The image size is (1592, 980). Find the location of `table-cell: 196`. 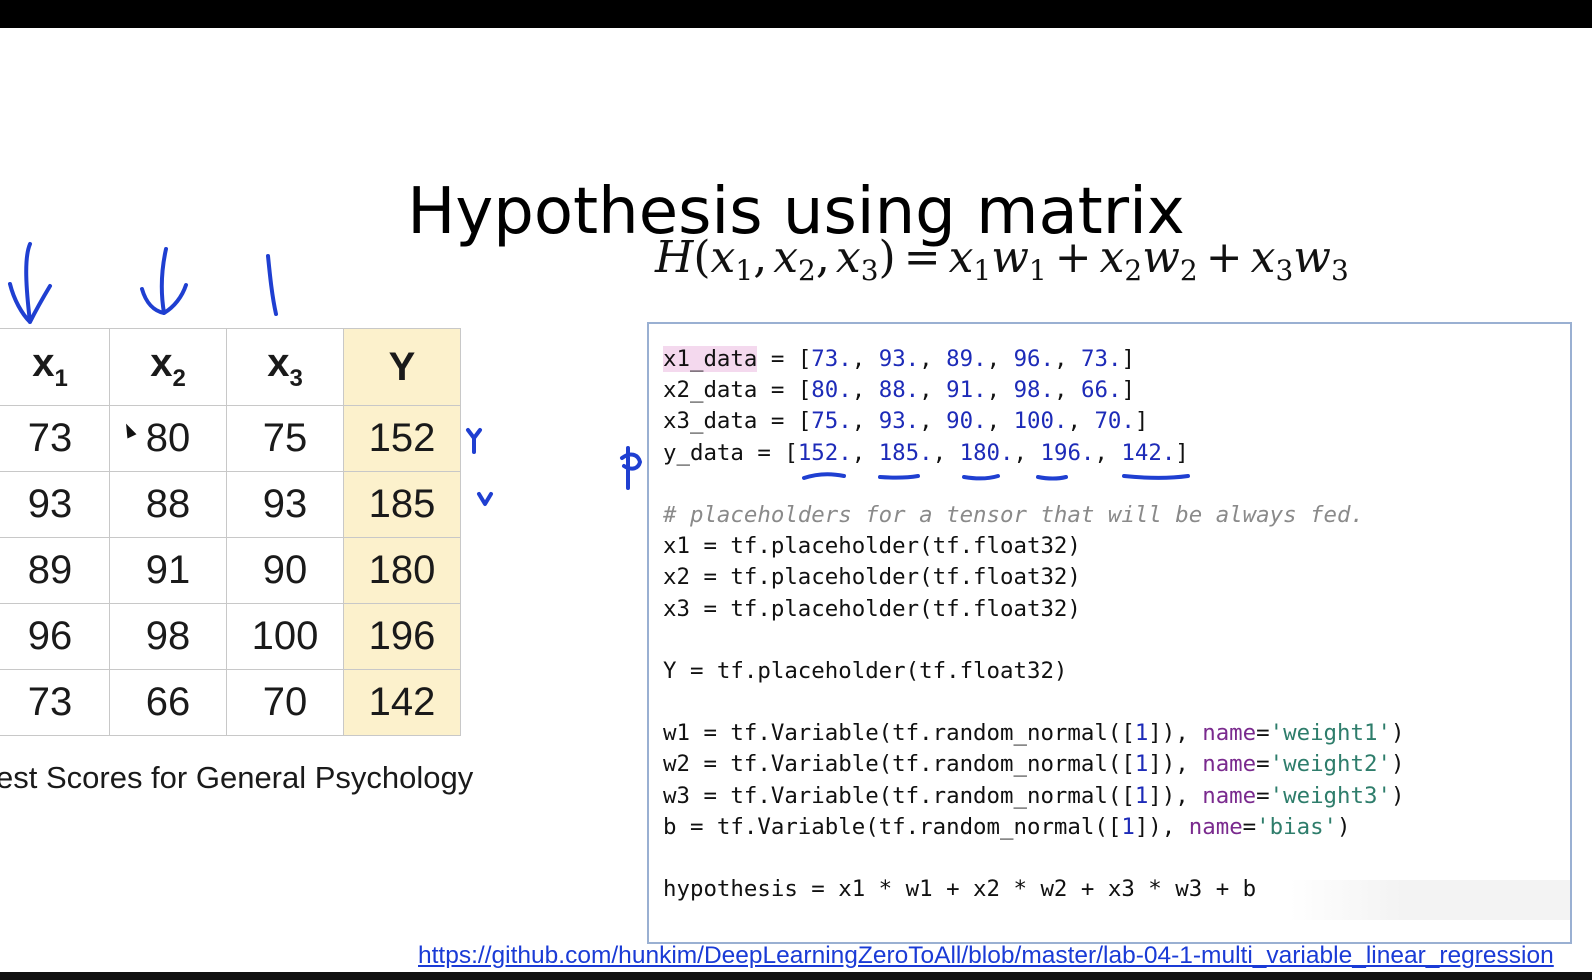

table-cell: 196 is located at coordinates (402, 636).